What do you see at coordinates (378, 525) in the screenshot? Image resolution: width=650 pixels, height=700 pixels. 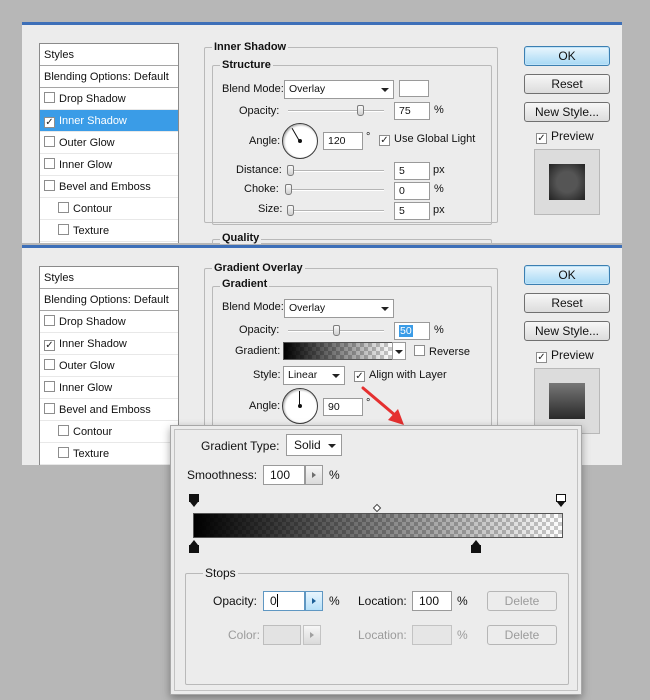 I see `gradient-ramp` at bounding box center [378, 525].